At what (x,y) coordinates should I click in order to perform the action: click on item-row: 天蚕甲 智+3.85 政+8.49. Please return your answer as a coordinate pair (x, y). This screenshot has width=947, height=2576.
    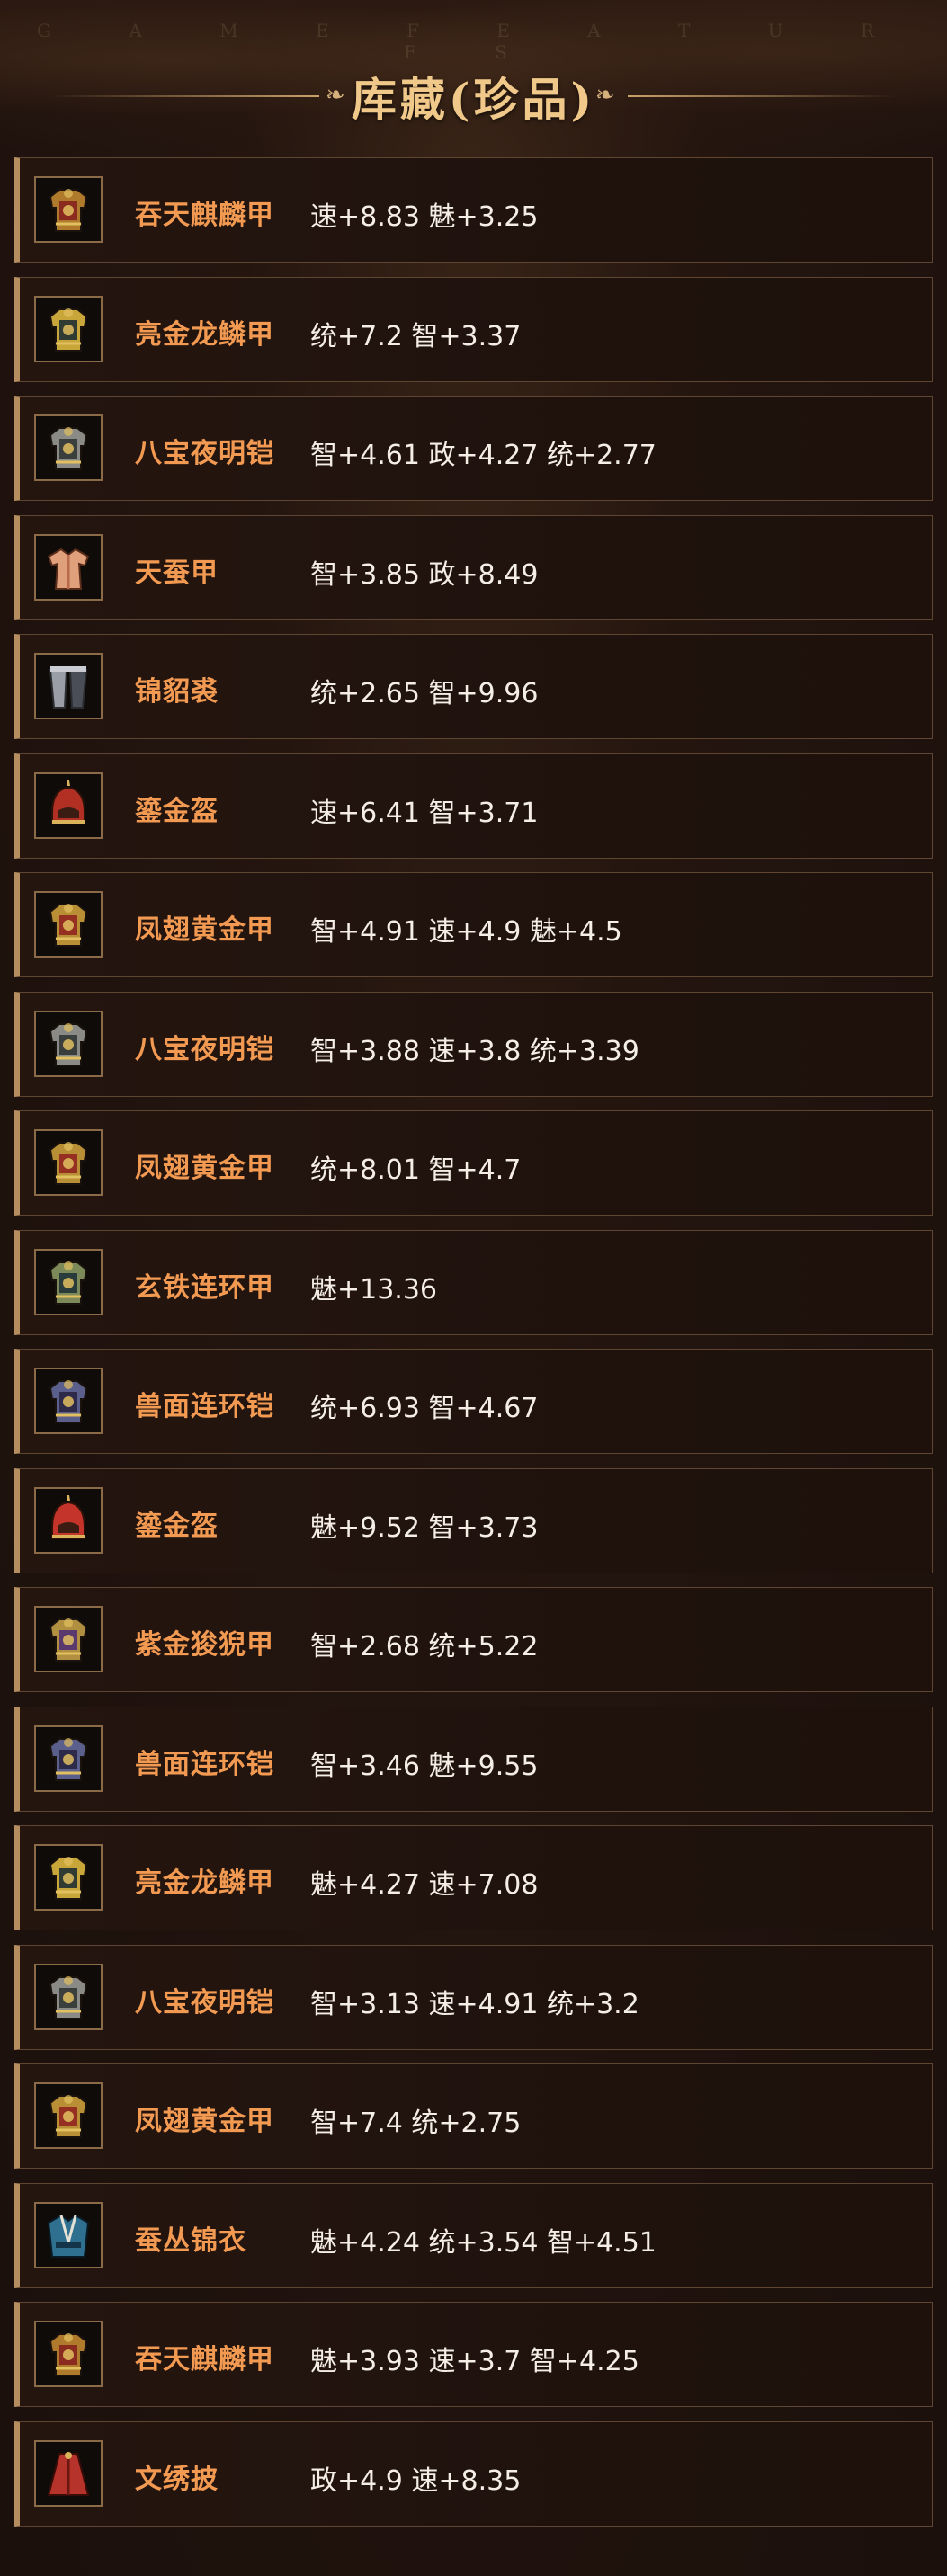
    Looking at the image, I should click on (473, 567).